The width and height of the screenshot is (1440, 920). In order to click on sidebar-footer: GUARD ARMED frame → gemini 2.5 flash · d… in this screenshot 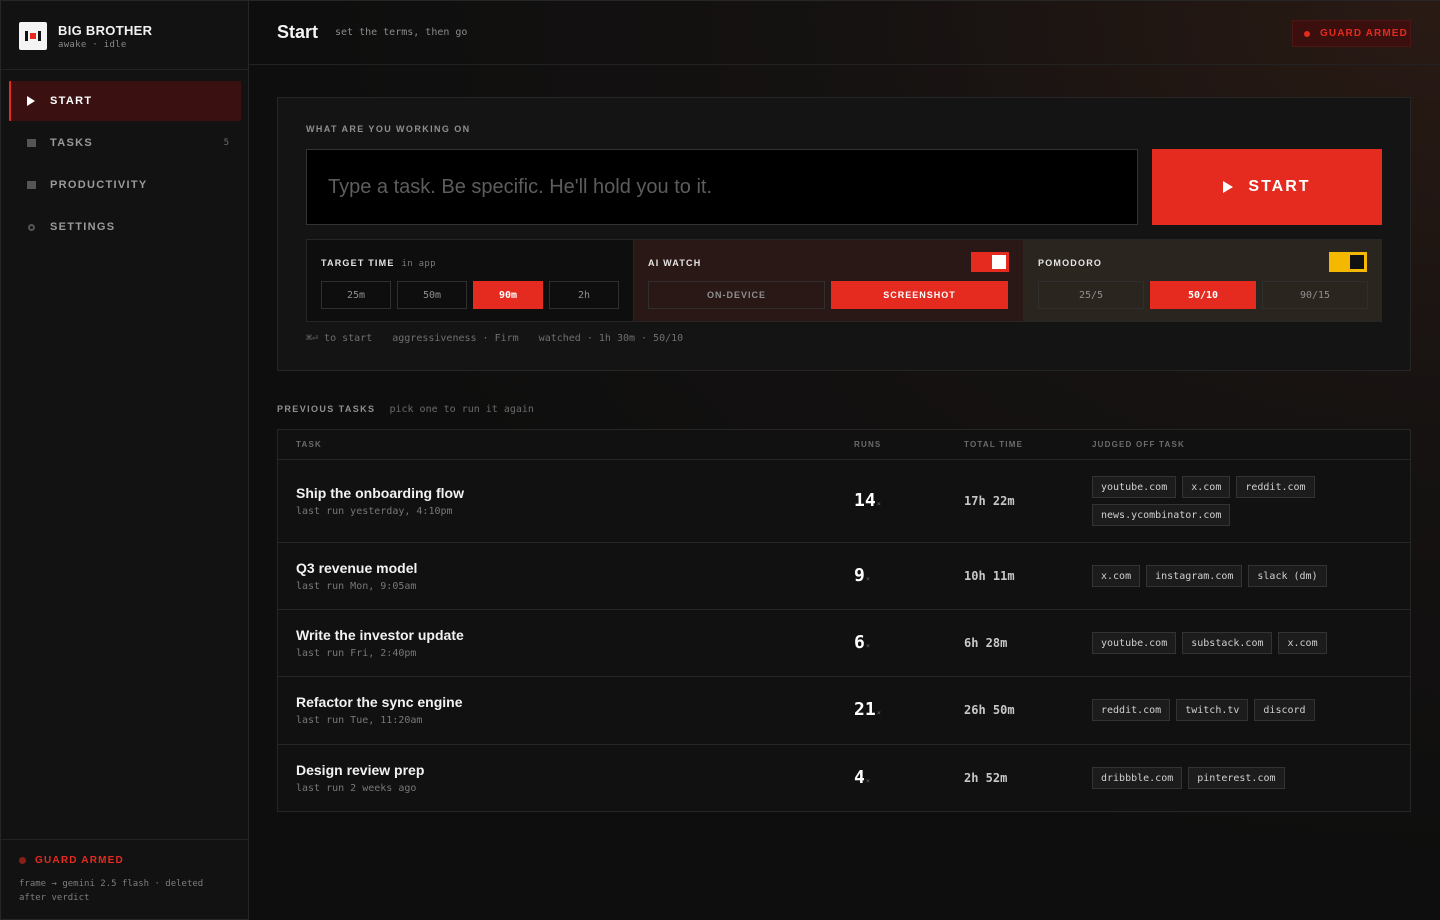, I will do `click(125, 879)`.